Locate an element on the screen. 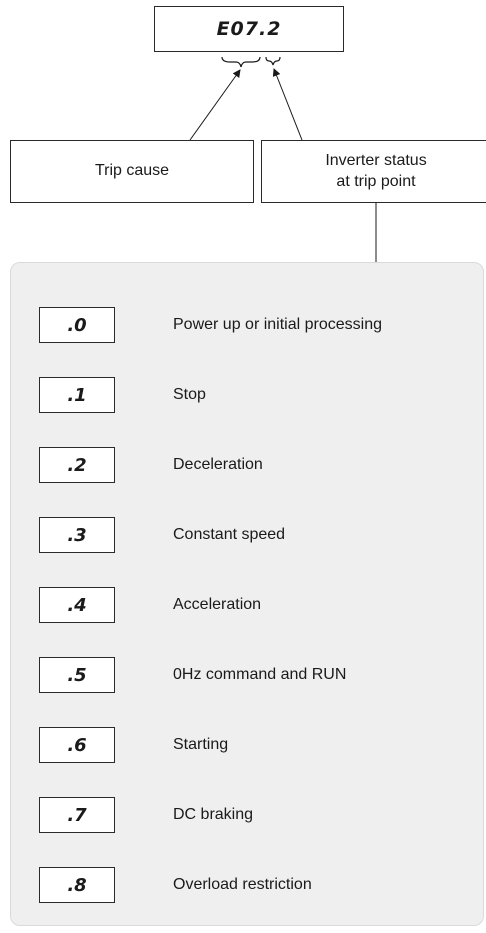 This screenshot has width=486, height=933. fault-code-text: E07.2 is located at coordinates (249, 29).